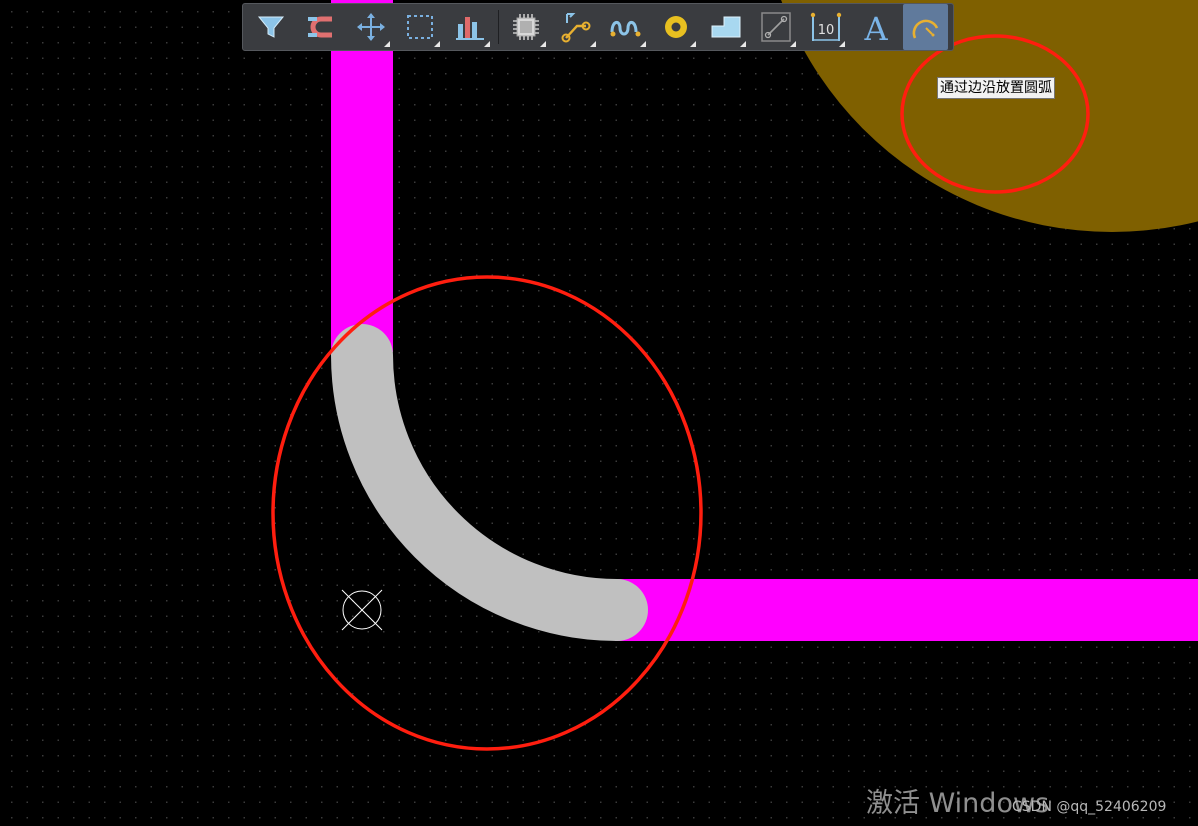  I want to click on align-button, so click(470, 27).